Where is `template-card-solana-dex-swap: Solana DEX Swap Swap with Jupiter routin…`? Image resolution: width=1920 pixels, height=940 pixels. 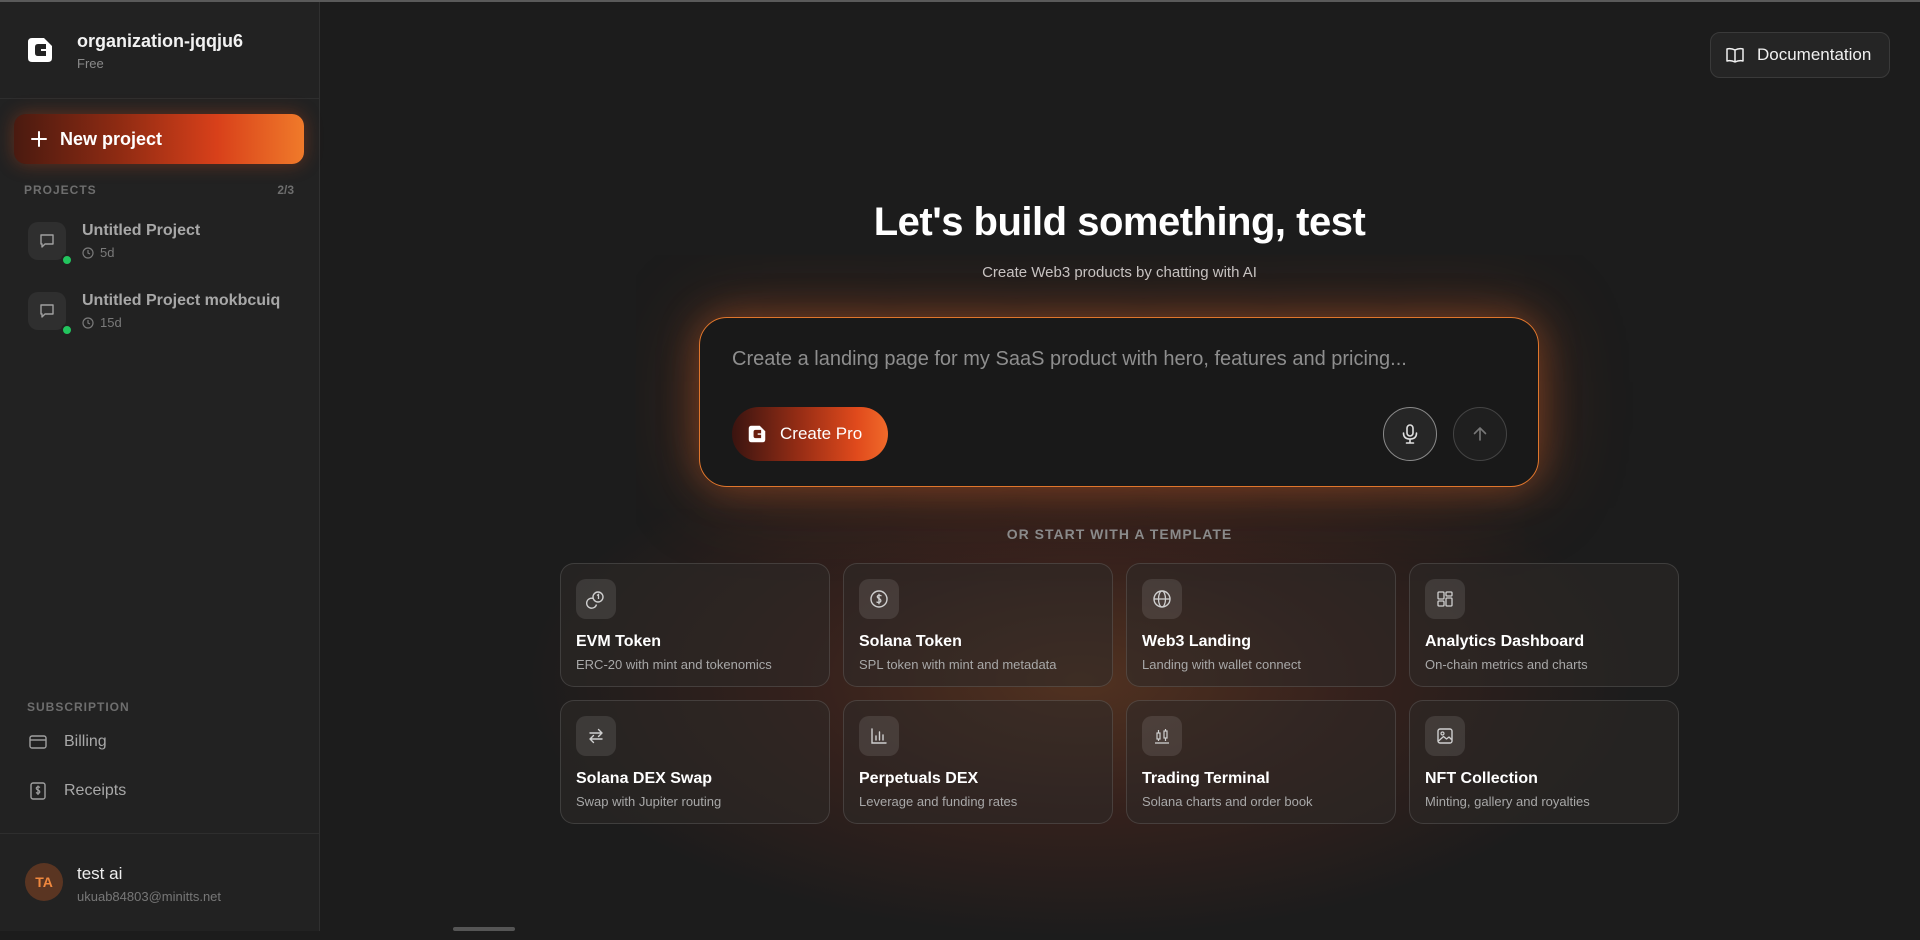
template-card-solana-dex-swap: Solana DEX Swap Swap with Jupiter routin… is located at coordinates (695, 762).